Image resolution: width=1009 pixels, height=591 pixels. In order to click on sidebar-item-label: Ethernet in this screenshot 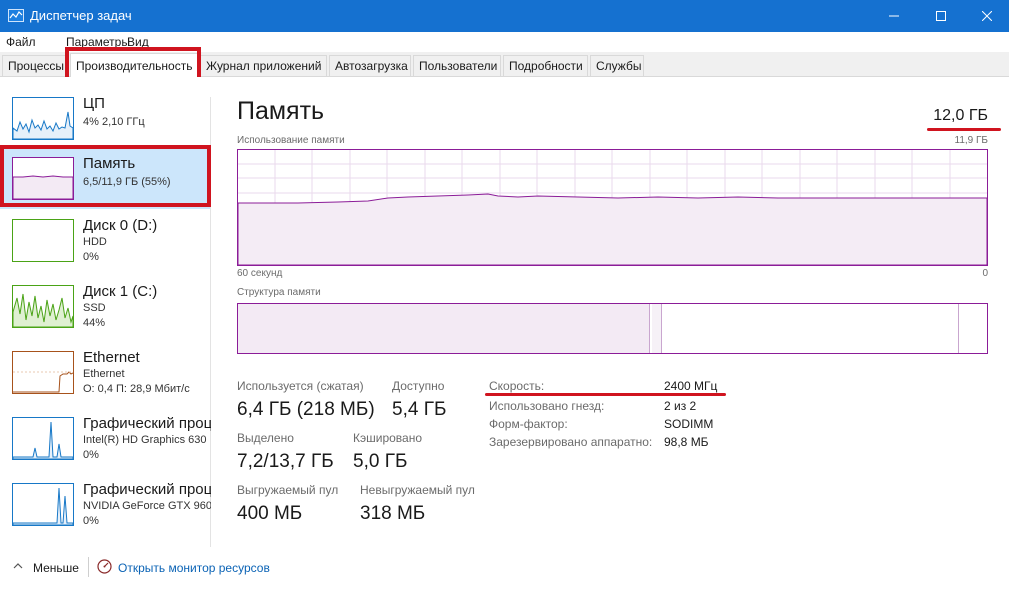, I will do `click(111, 357)`.